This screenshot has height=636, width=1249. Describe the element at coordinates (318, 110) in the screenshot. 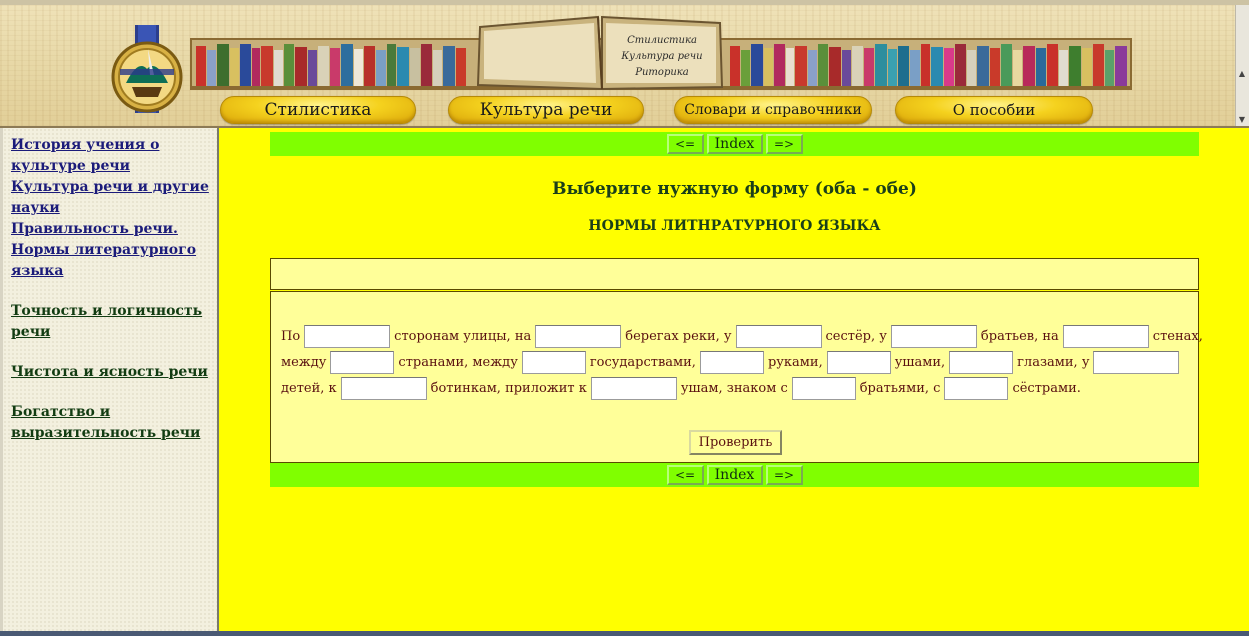

I see `nav-button-stilistika: Стилистика` at that location.